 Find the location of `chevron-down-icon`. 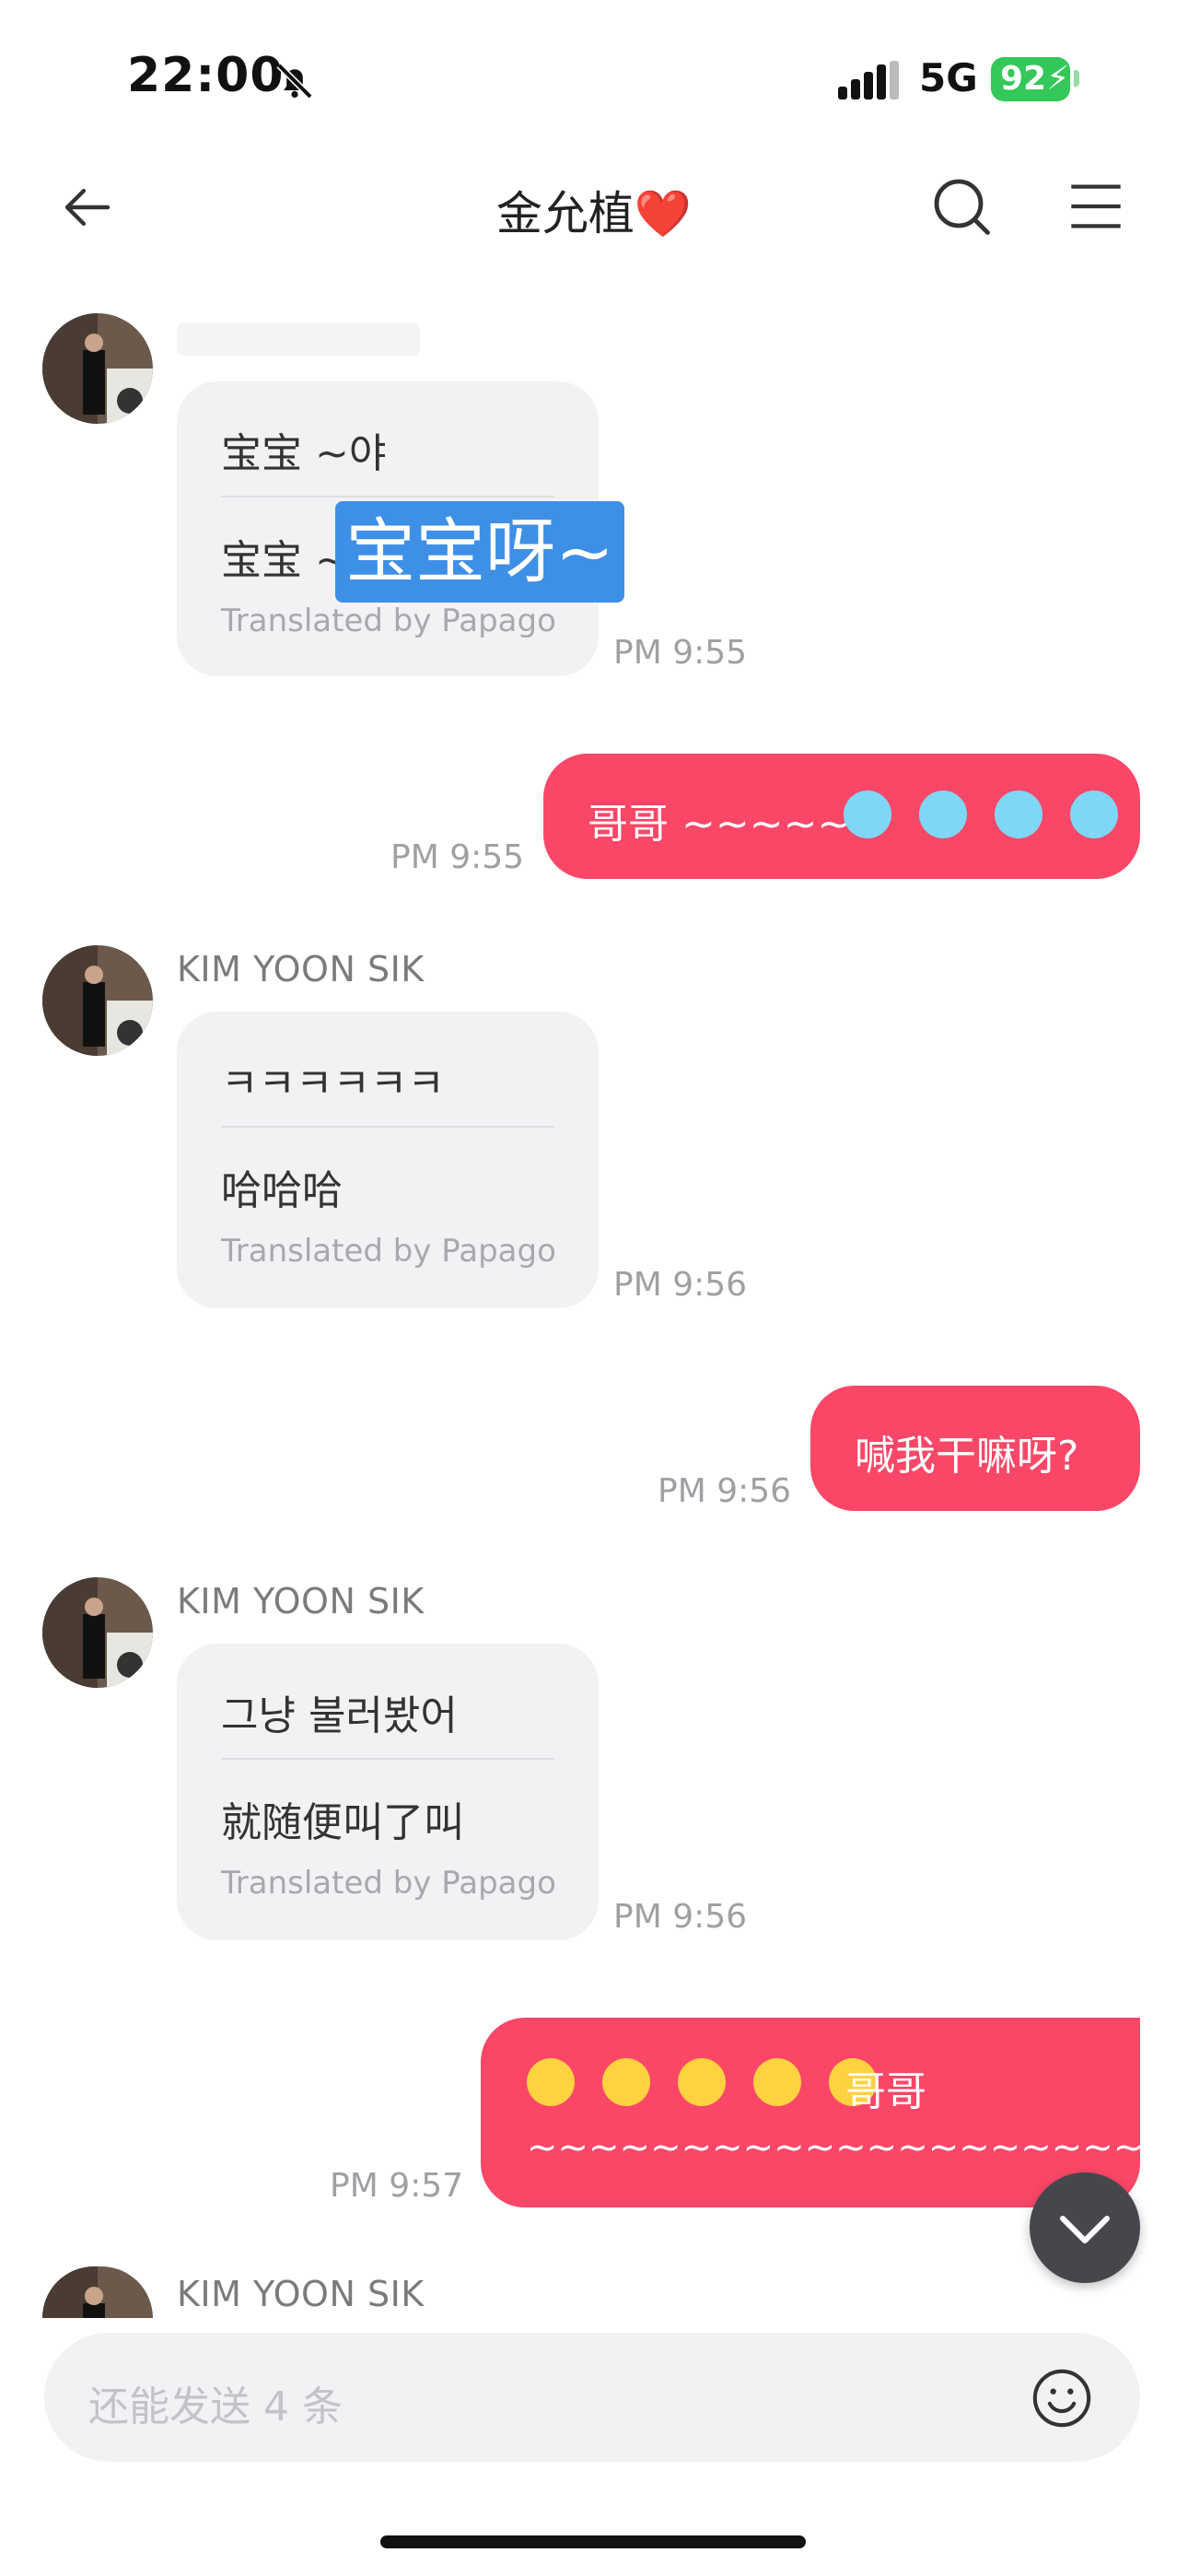

chevron-down-icon is located at coordinates (1085, 2229).